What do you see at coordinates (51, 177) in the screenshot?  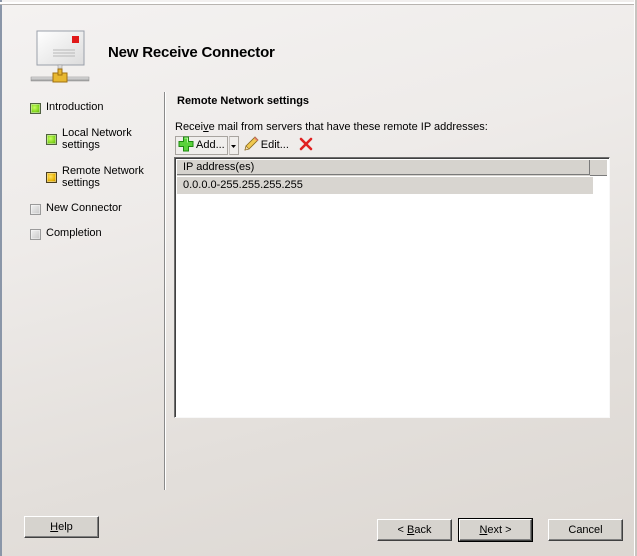 I see `status-current-icon` at bounding box center [51, 177].